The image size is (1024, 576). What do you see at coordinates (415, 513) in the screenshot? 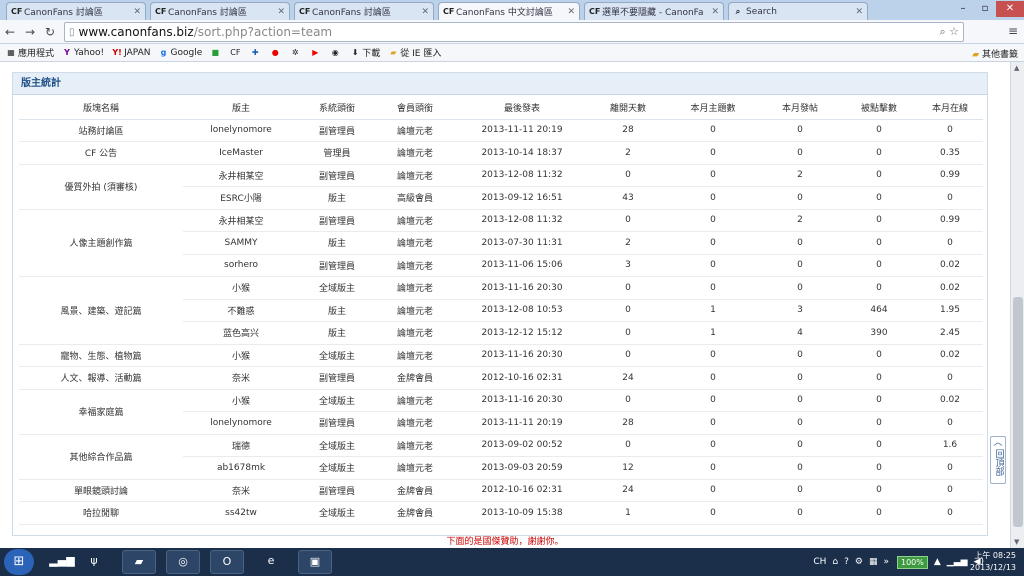
I see `cell-title: 金牌會員` at bounding box center [415, 513].